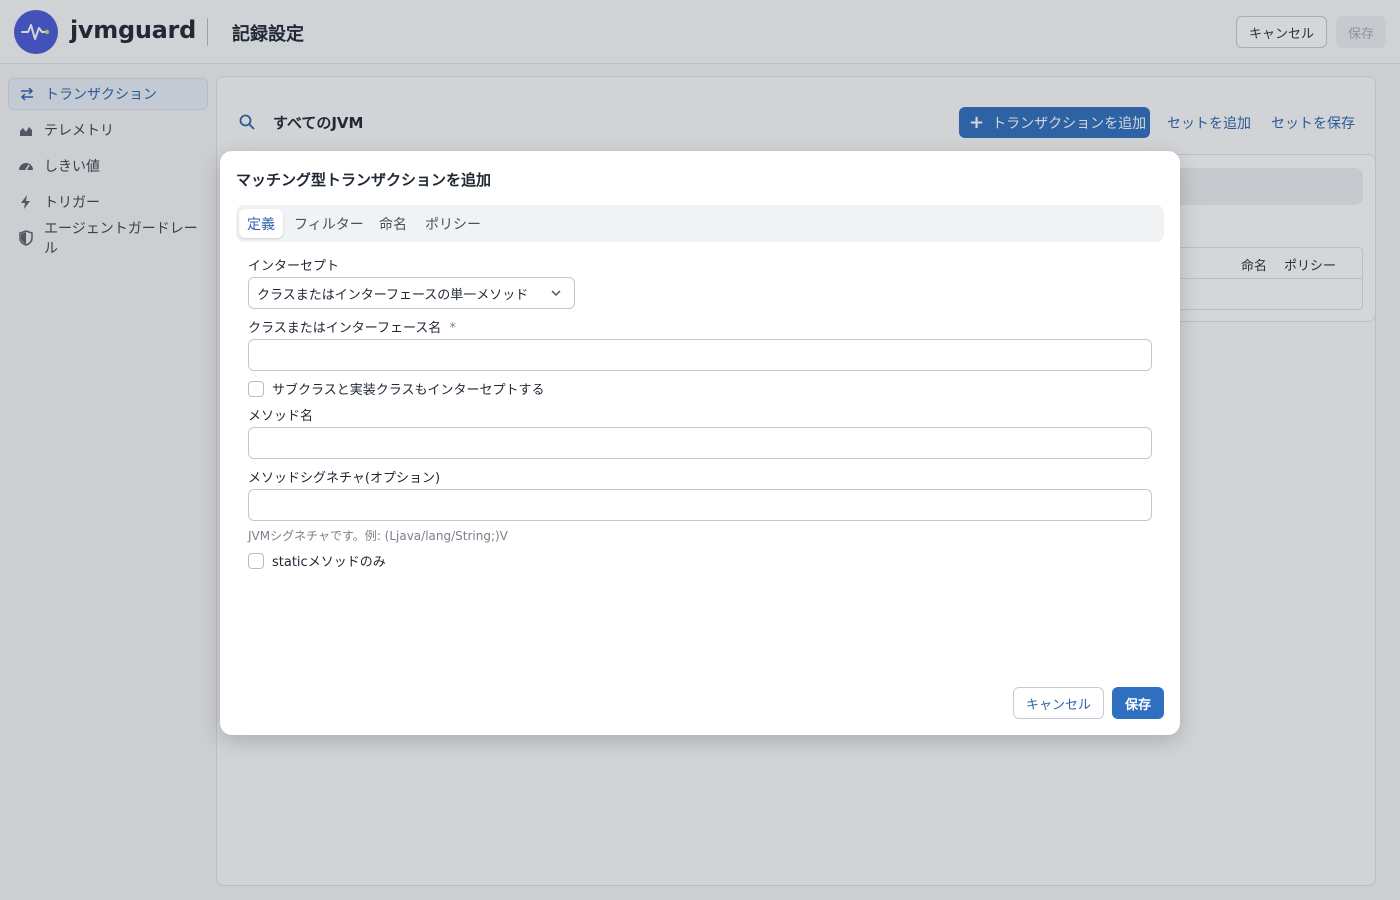  I want to click on static-checkbox, so click(256, 560).